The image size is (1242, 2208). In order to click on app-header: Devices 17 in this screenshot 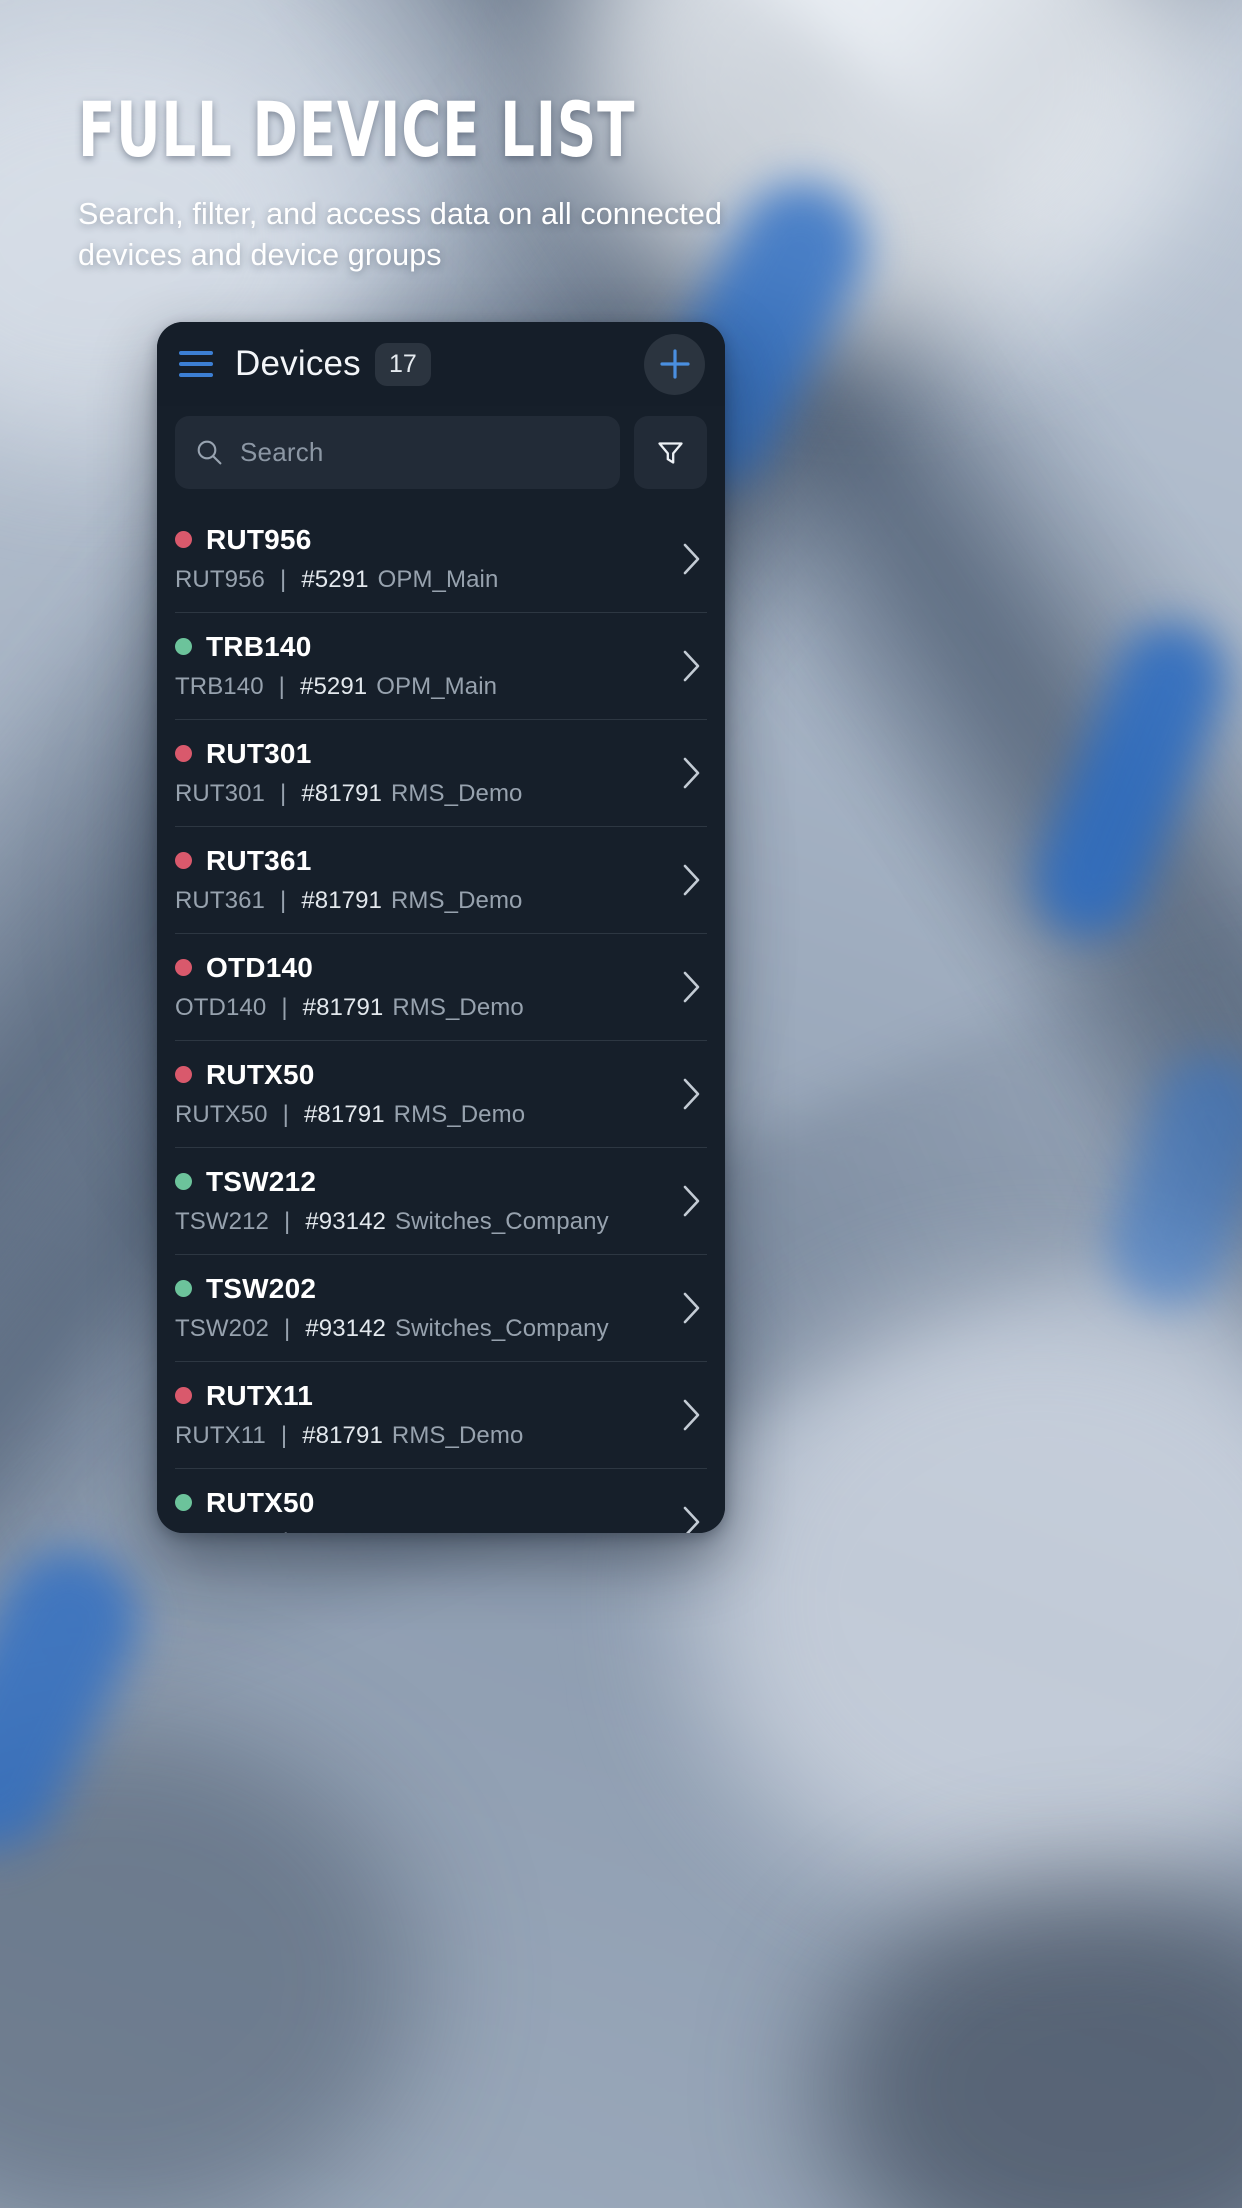, I will do `click(441, 364)`.